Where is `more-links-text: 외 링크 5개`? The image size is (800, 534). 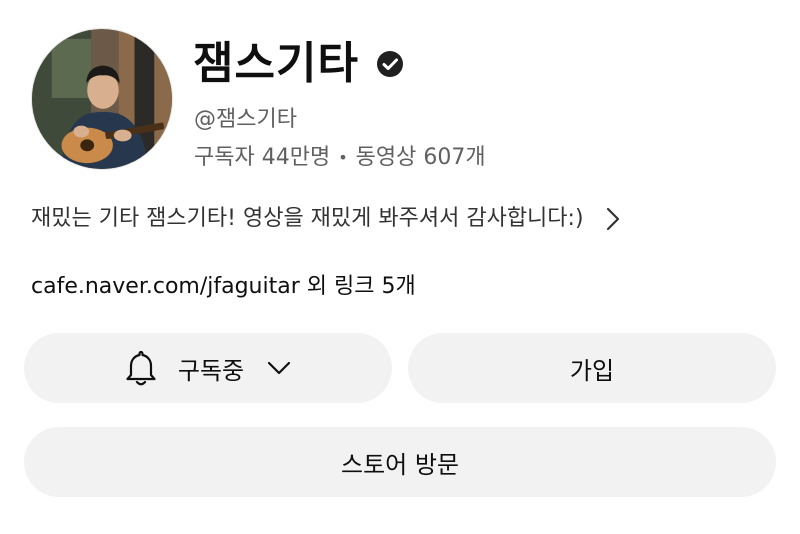
more-links-text: 외 링크 5개 is located at coordinates (358, 286).